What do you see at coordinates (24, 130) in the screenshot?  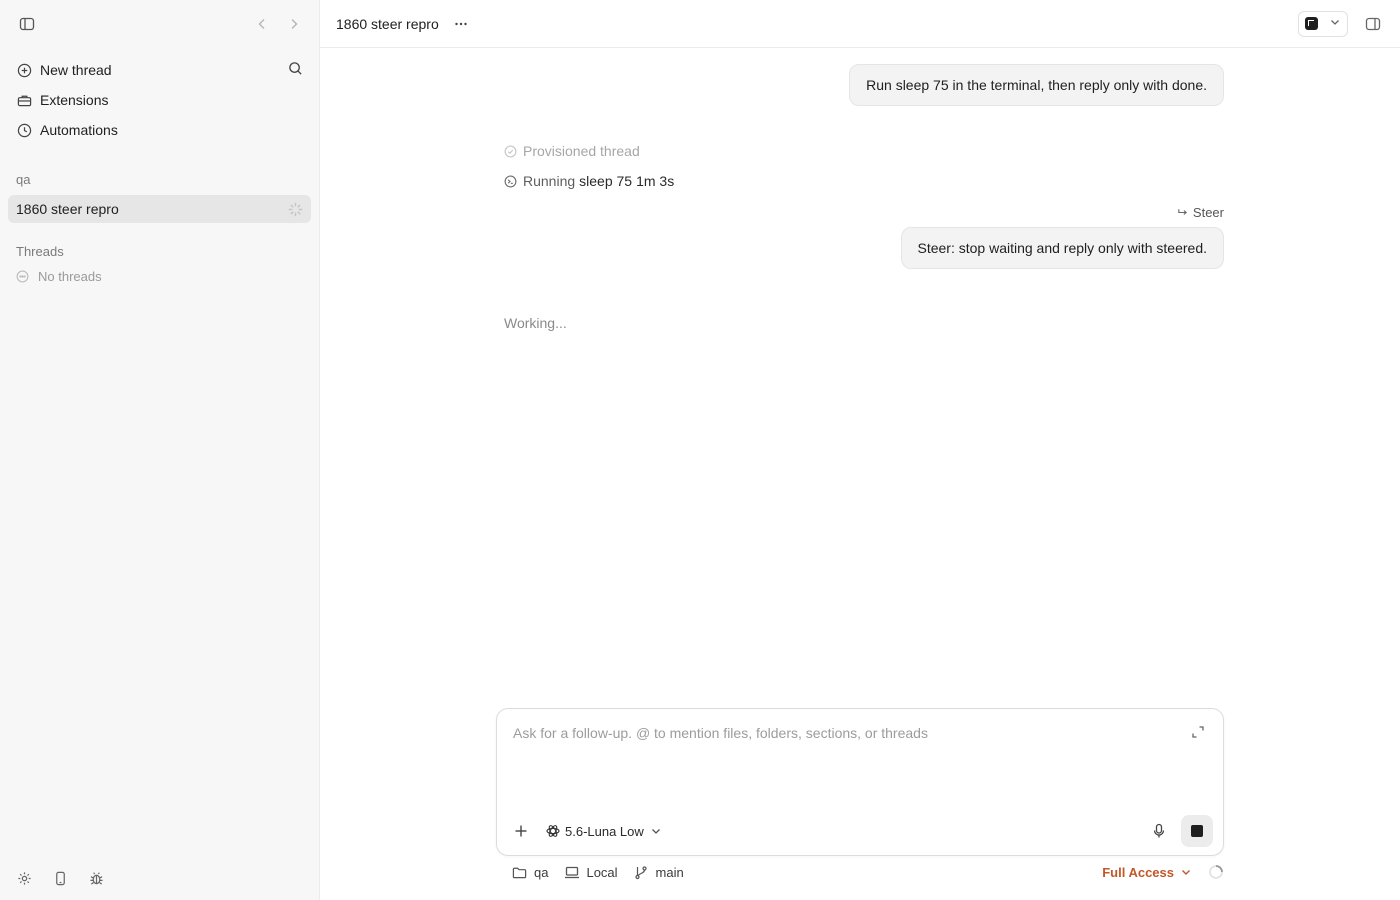 I see `clock-icon` at bounding box center [24, 130].